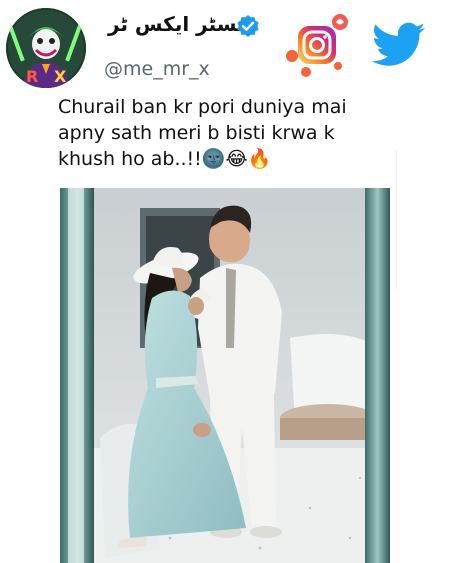  What do you see at coordinates (60, 76) in the screenshot?
I see `svg-text: X` at bounding box center [60, 76].